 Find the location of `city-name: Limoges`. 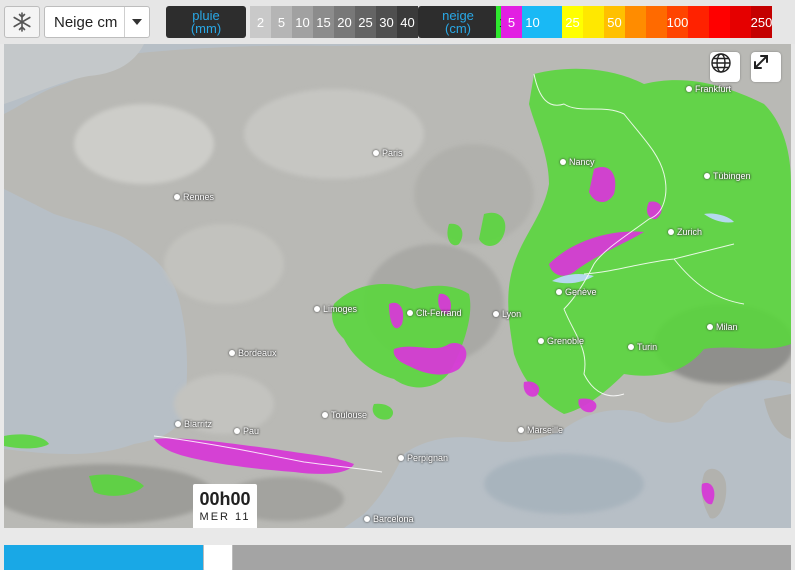

city-name: Limoges is located at coordinates (340, 309).